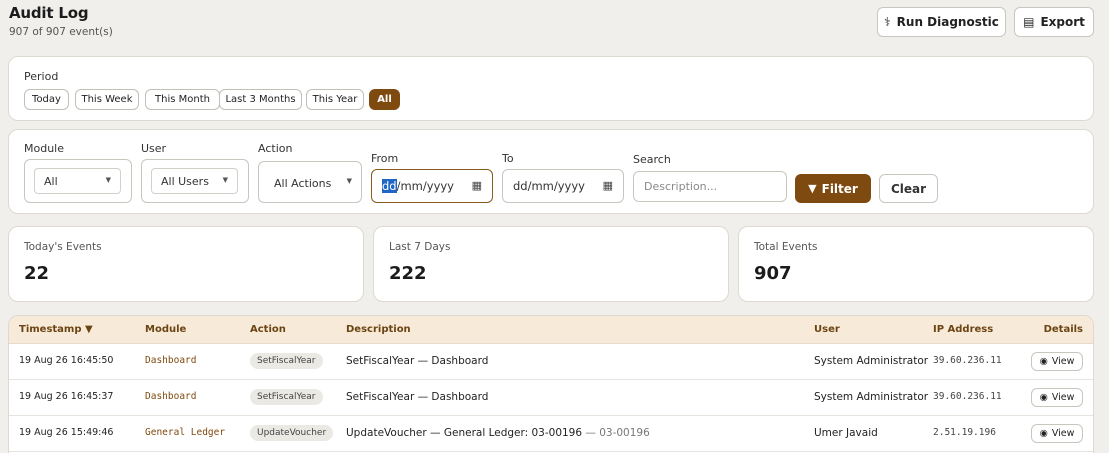  I want to click on row-description-extra: — 03-00196, so click(617, 433).